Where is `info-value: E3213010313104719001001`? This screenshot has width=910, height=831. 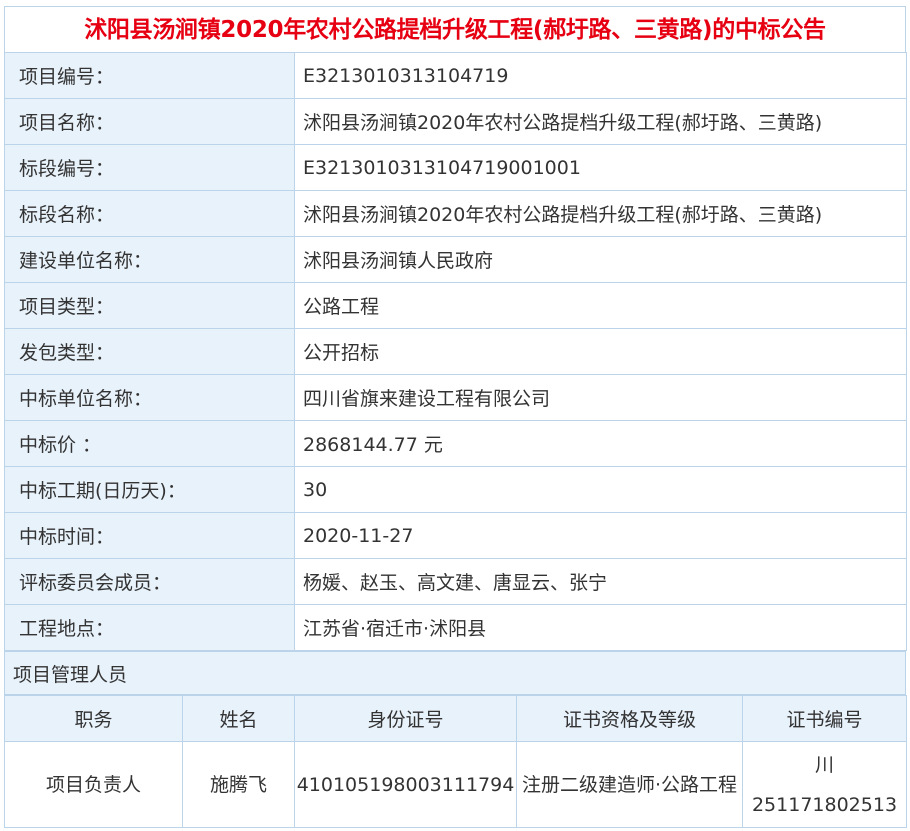 info-value: E3213010313104719001001 is located at coordinates (600, 167).